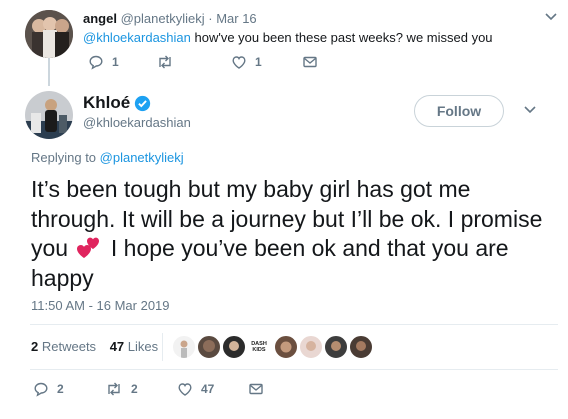 The height and width of the screenshot is (419, 568). Describe the element at coordinates (294, 369) in the screenshot. I see `divider-bottom` at that location.